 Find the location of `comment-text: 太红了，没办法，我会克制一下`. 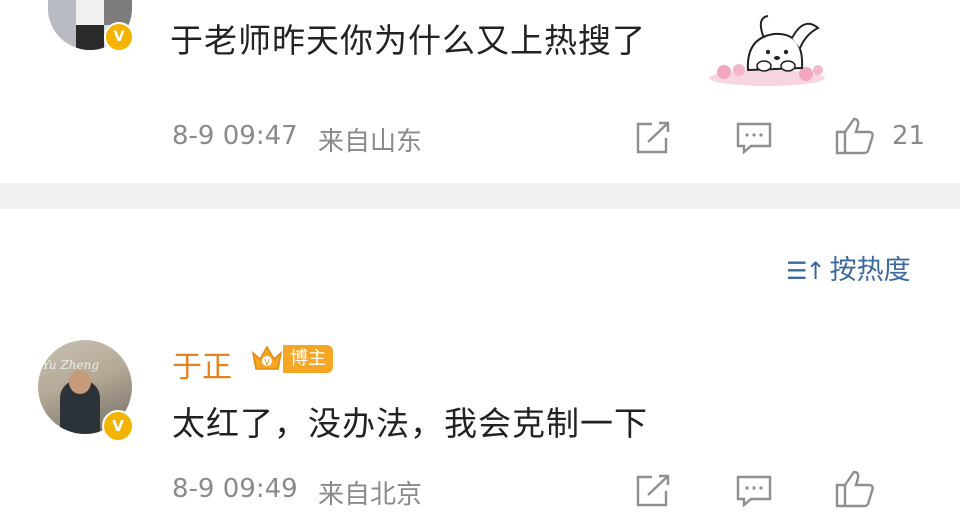

comment-text: 太红了，没办法，我会克制一下 is located at coordinates (410, 423).